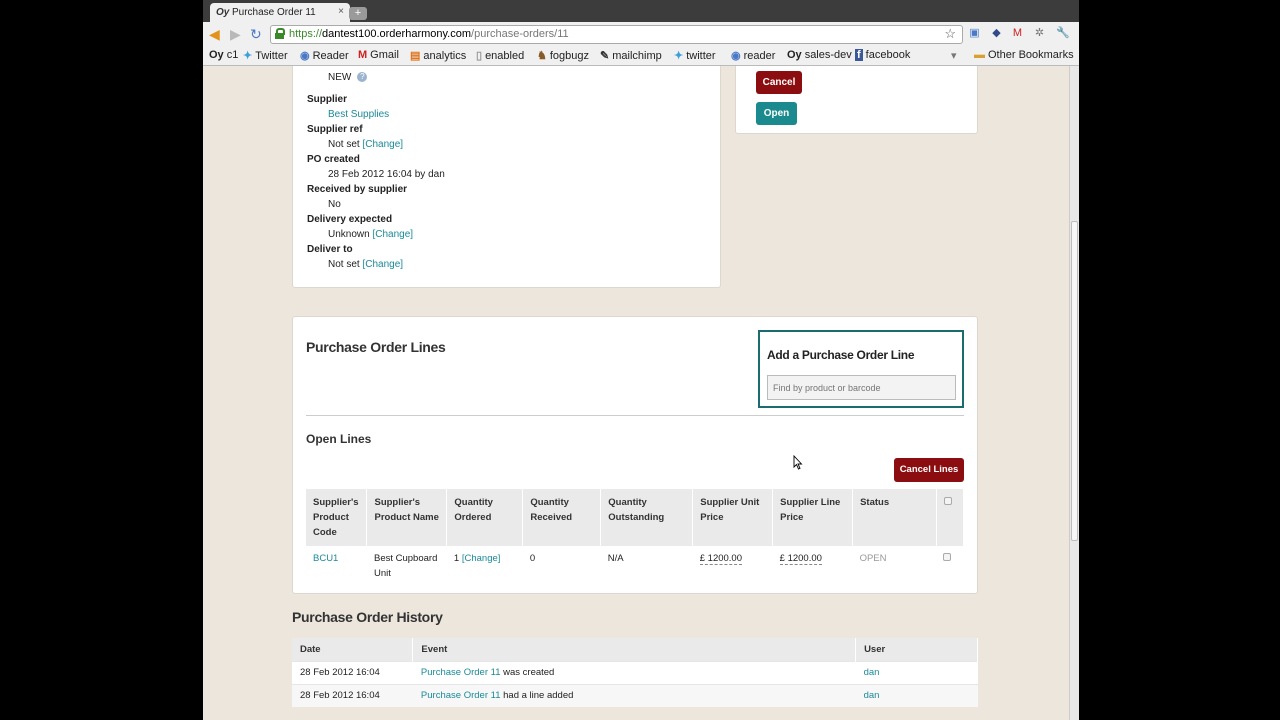 The image size is (1280, 720). Describe the element at coordinates (562, 517) in the screenshot. I see `col-qty-received: Quantity Received` at that location.